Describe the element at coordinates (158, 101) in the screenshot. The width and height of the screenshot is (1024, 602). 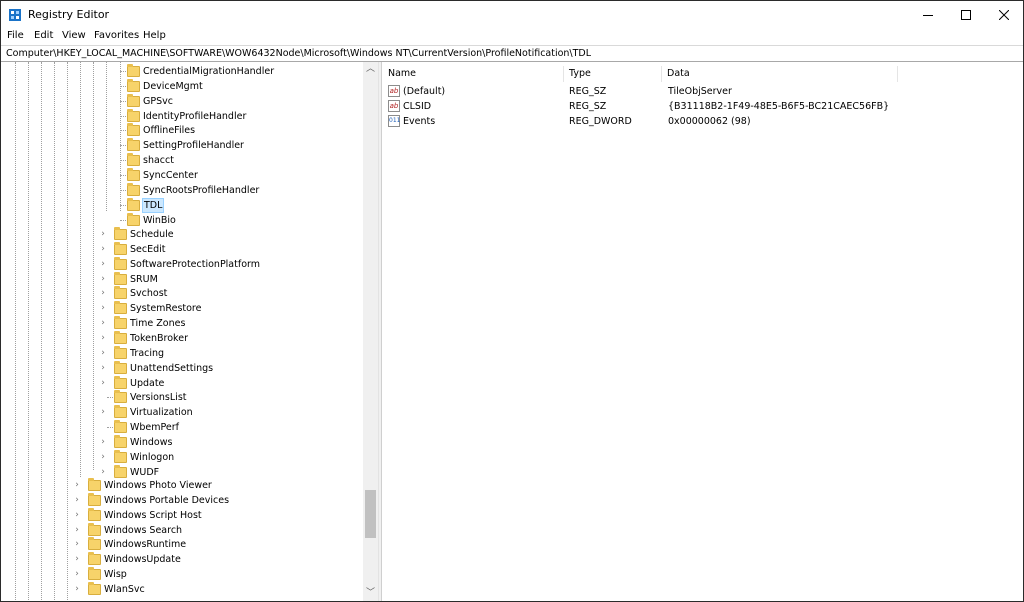
I see `tree-node-label: GPSvc` at that location.